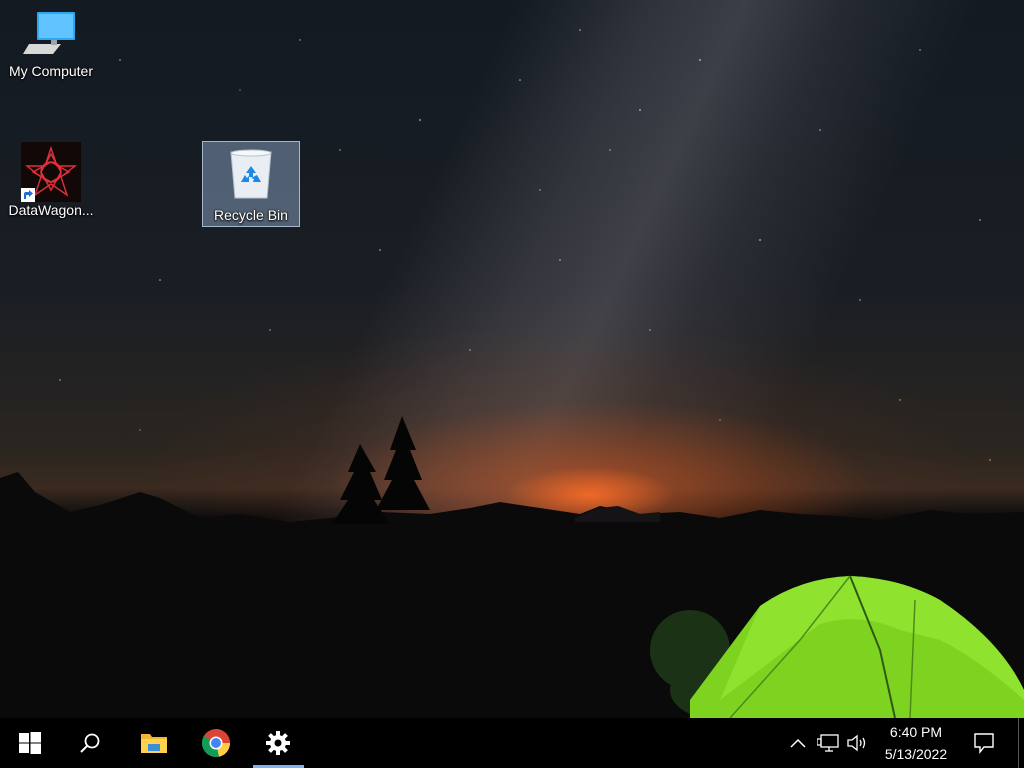 The width and height of the screenshot is (1024, 768). I want to click on show-desktop-button, so click(1021, 743).